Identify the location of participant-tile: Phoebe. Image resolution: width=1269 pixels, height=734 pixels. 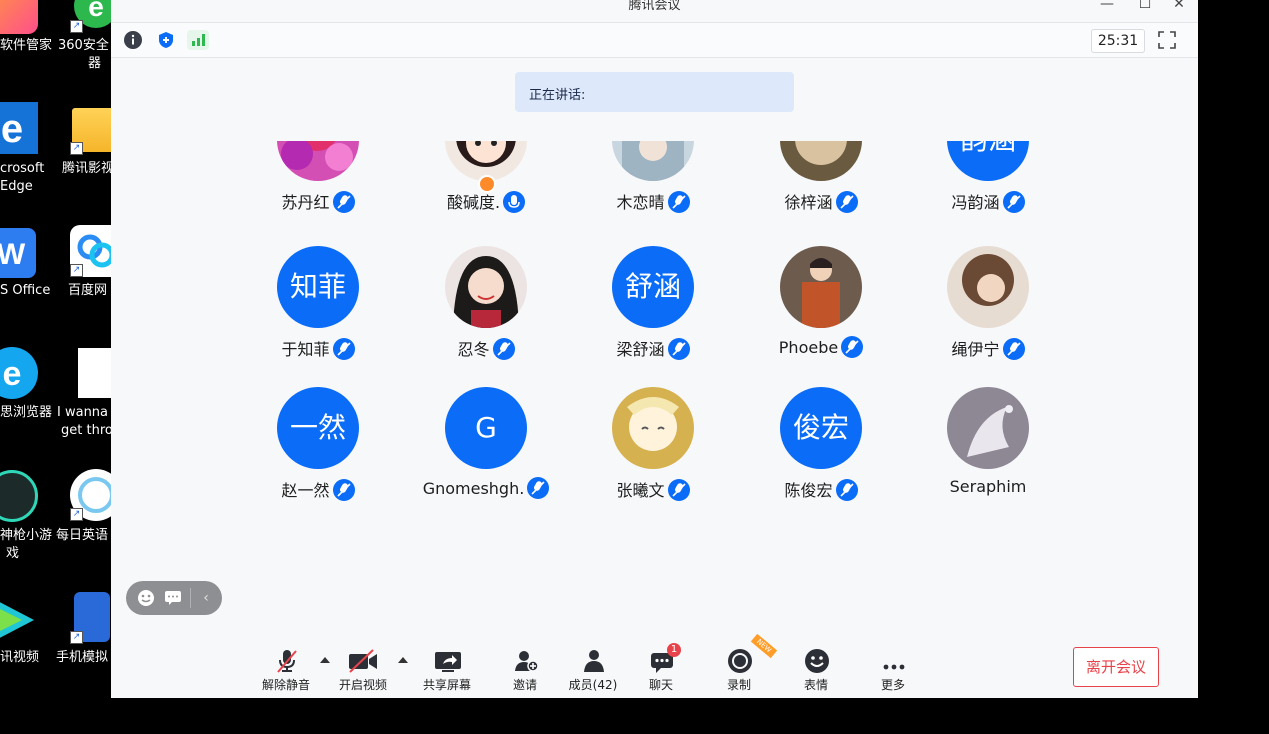
(821, 311).